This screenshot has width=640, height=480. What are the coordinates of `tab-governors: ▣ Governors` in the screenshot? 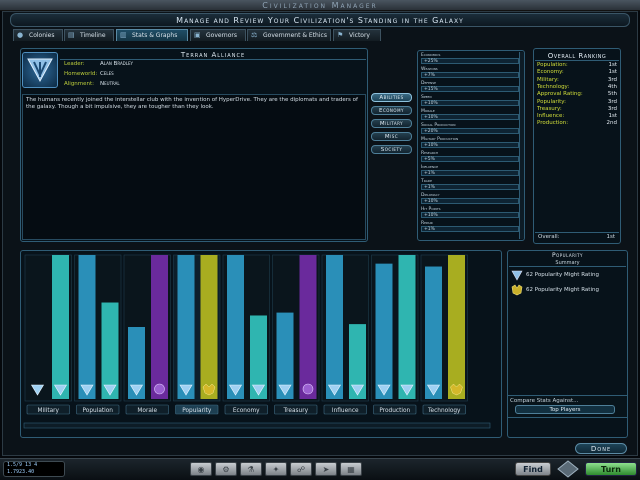 It's located at (218, 35).